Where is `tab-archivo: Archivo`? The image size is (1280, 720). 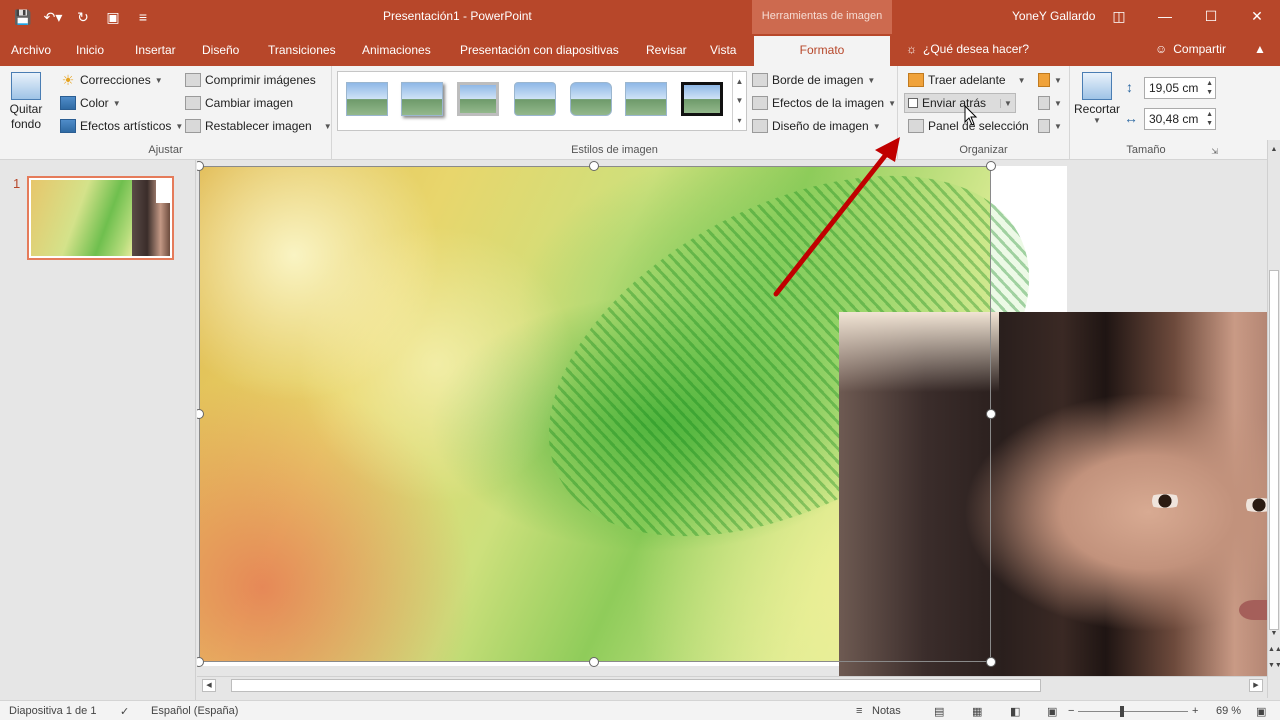
tab-archivo: Archivo is located at coordinates (31, 50).